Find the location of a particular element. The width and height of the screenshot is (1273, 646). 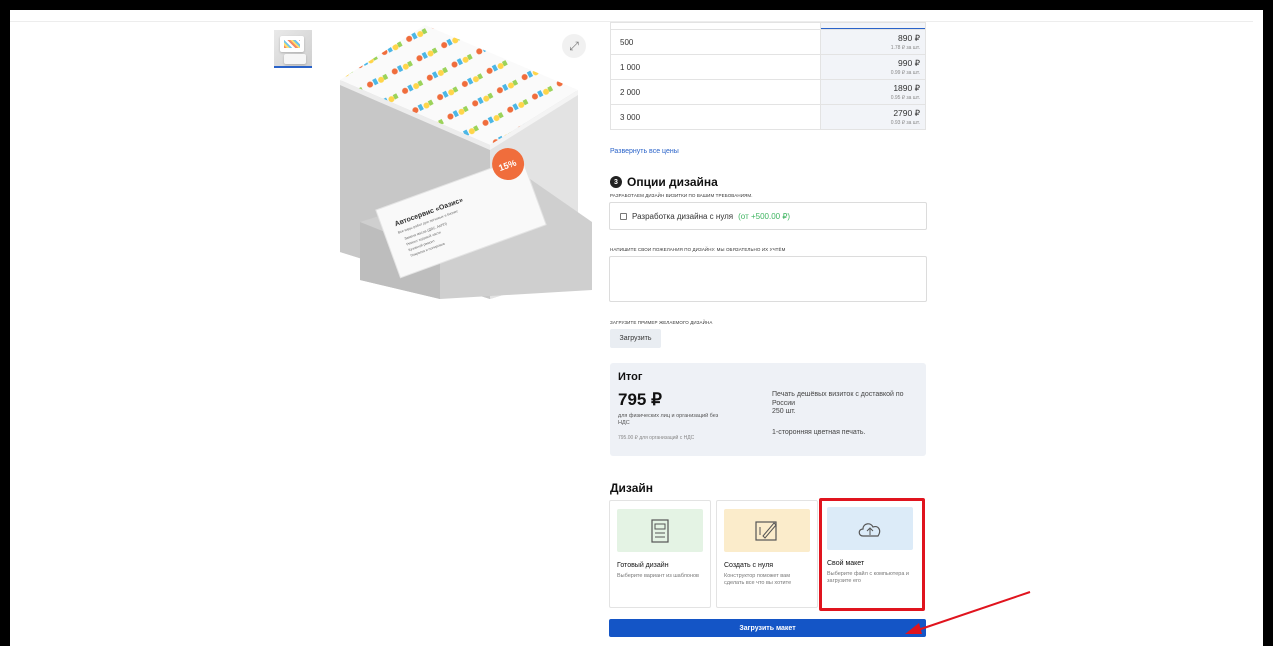

sample-caption: ЗАГРУЗИТЕ ПРИМЕР ЖЕЛАЕМОГО ДИЗАЙНА is located at coordinates (661, 322).